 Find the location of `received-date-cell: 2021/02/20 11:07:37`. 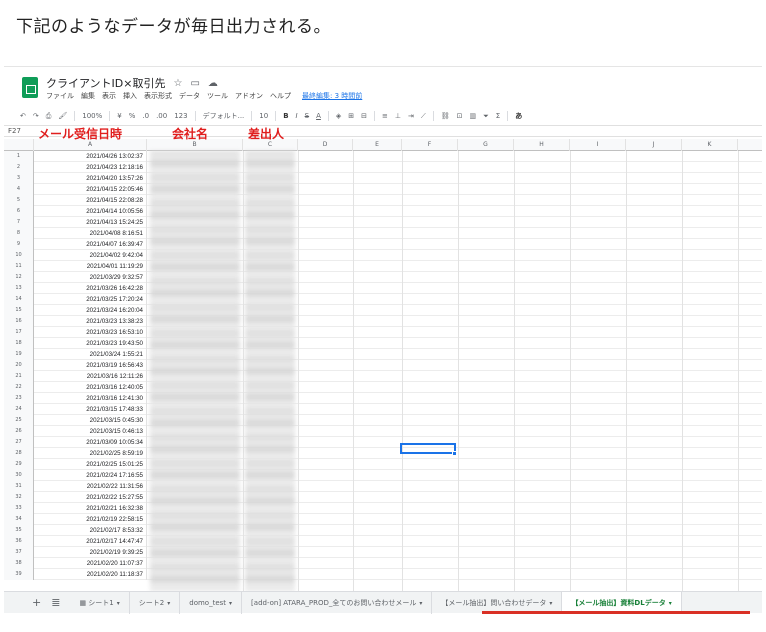

received-date-cell: 2021/02/20 11:07:37 is located at coordinates (90, 563).